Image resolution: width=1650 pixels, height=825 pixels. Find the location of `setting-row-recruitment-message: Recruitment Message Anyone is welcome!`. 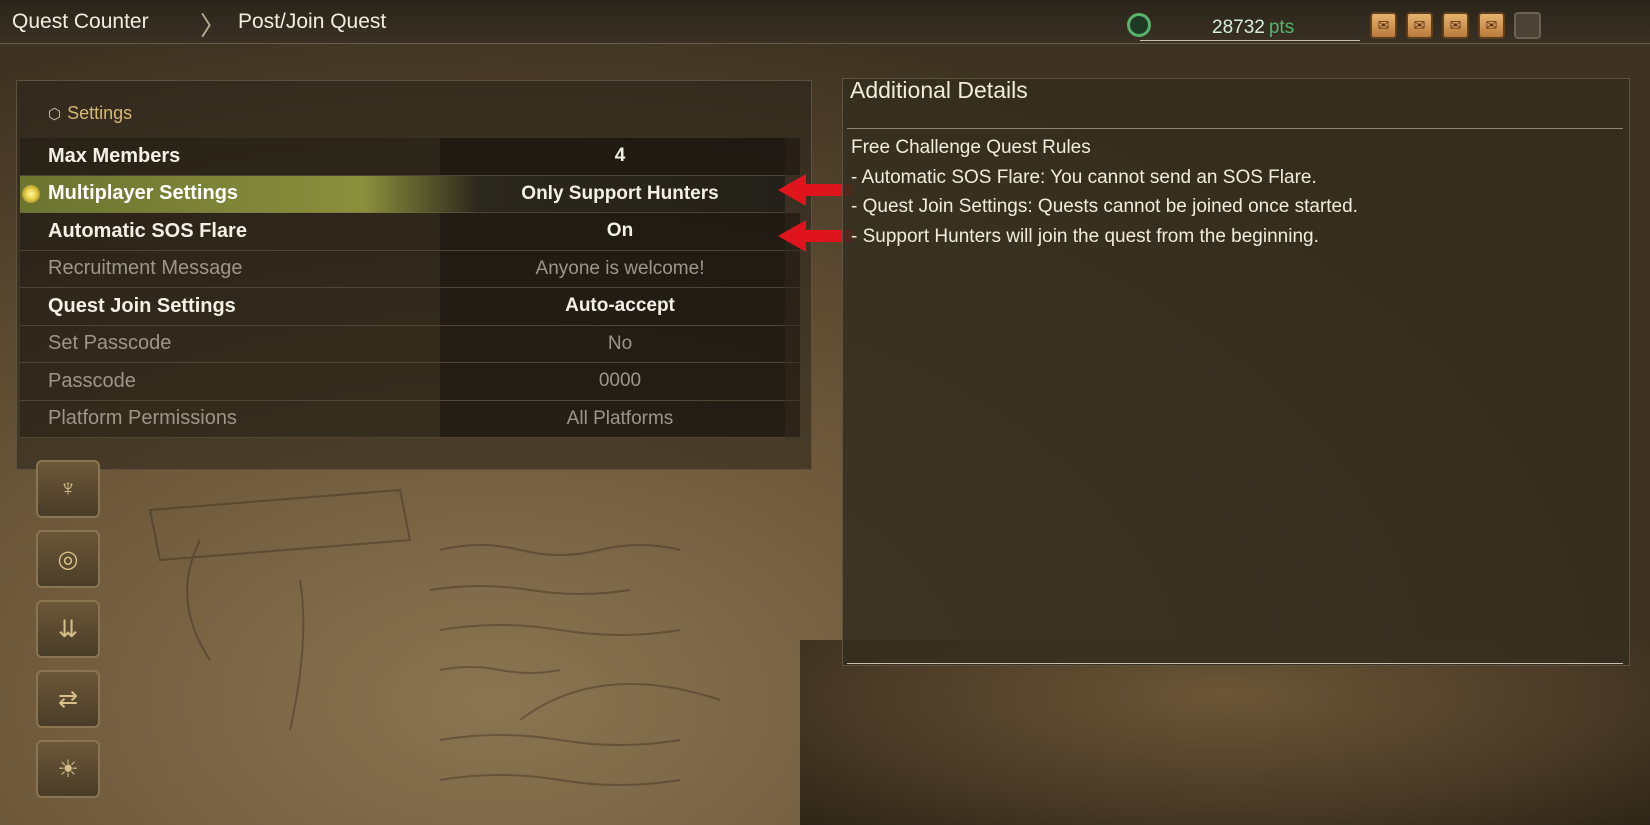

setting-row-recruitment-message: Recruitment Message Anyone is welcome! is located at coordinates (410, 269).